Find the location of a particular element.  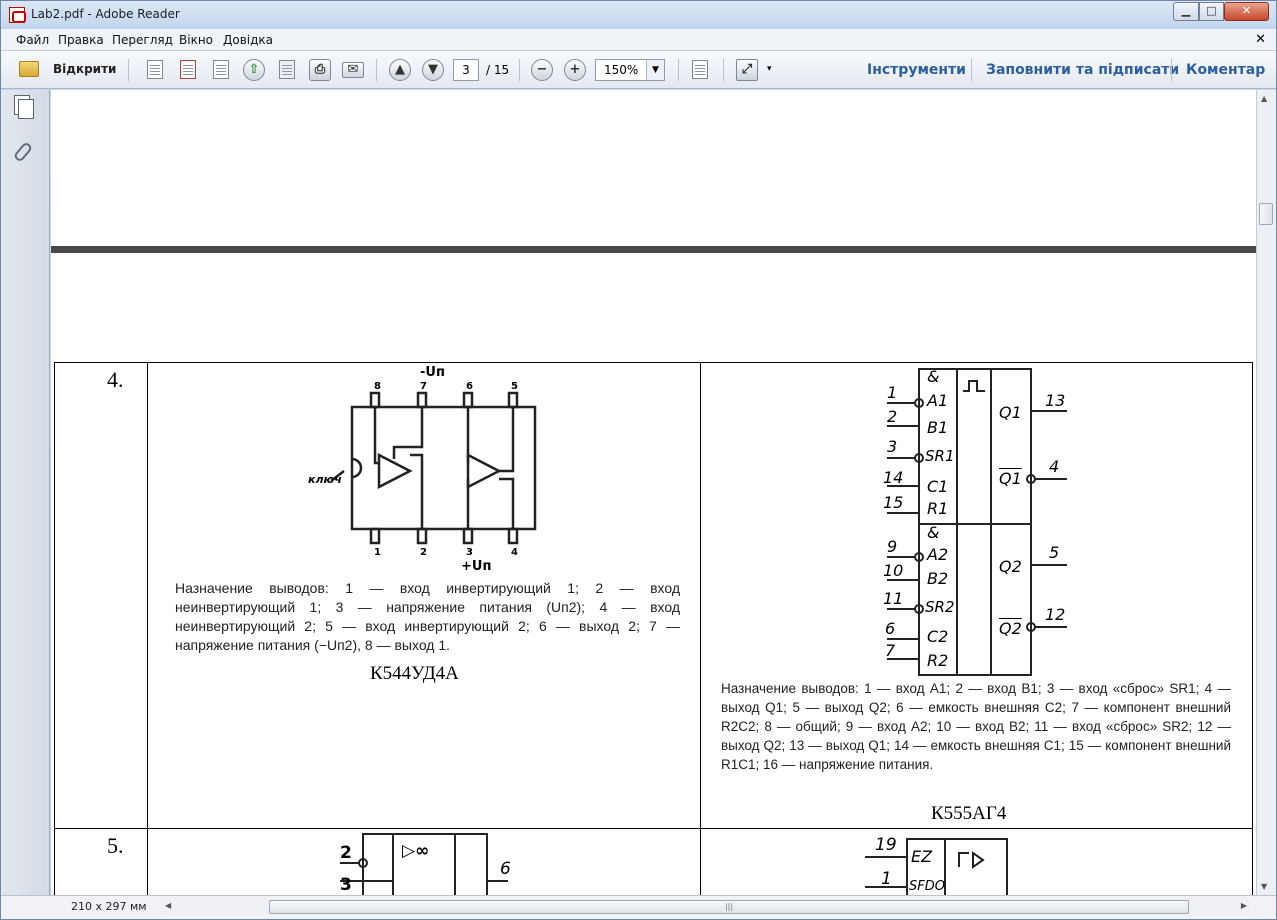

open-button: Відкрити is located at coordinates (66, 70).